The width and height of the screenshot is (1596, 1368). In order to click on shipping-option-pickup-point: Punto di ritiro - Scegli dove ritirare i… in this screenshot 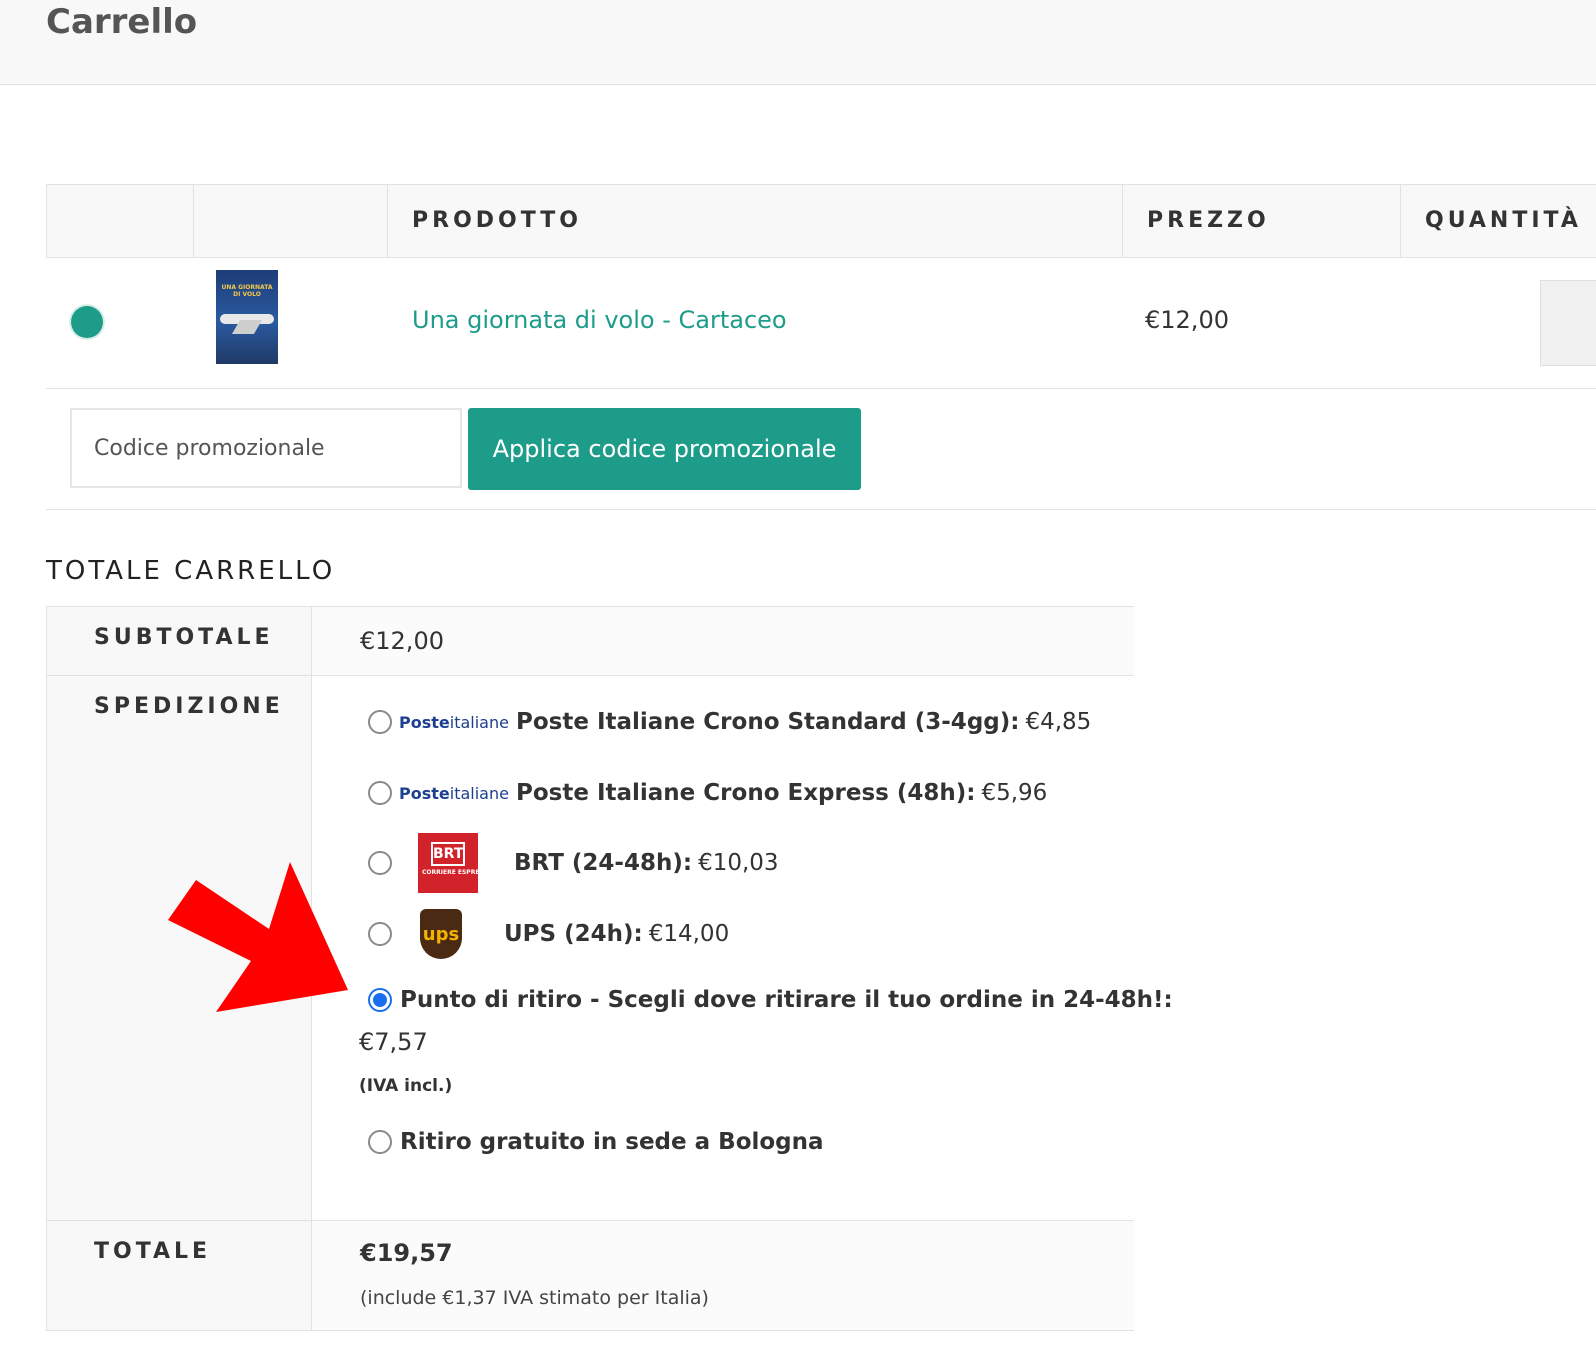, I will do `click(770, 1000)`.